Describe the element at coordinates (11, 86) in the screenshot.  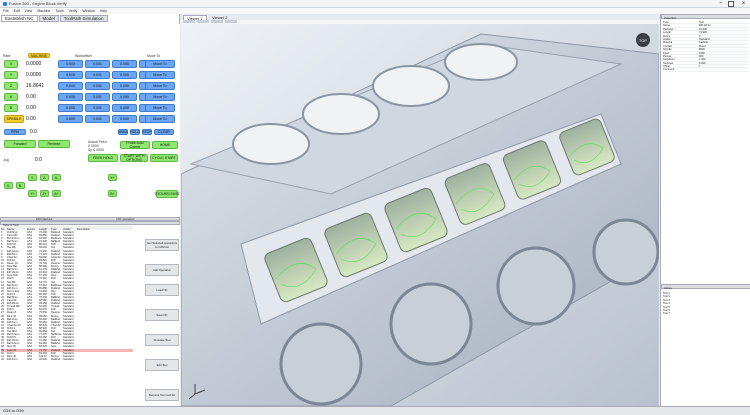
I see `axis-z-button: Z` at that location.